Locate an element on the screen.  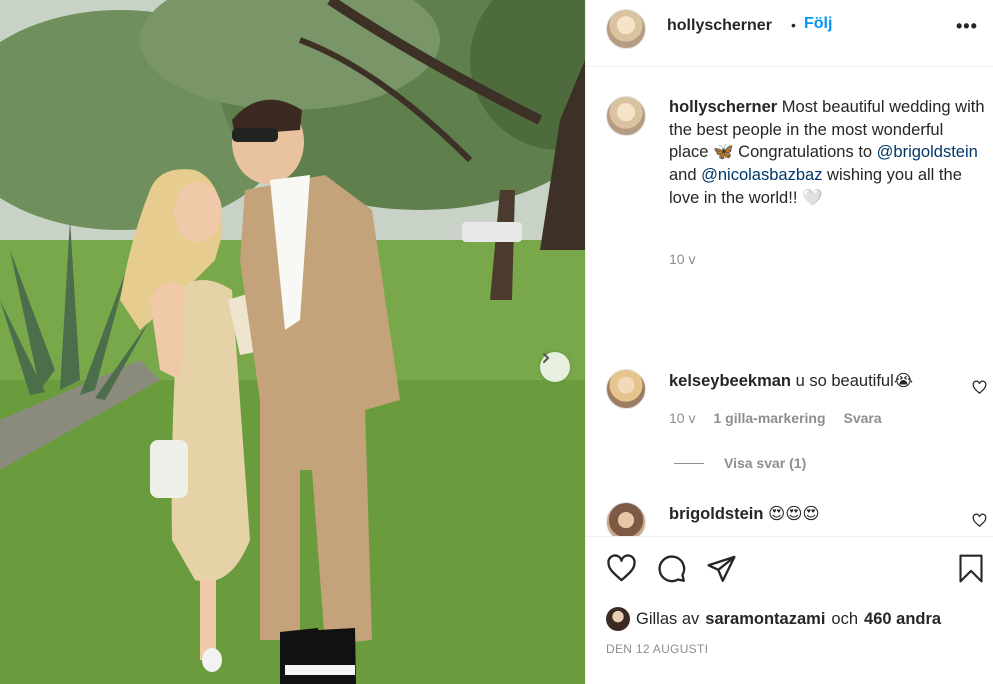
follow-button: Följ is located at coordinates (818, 24).